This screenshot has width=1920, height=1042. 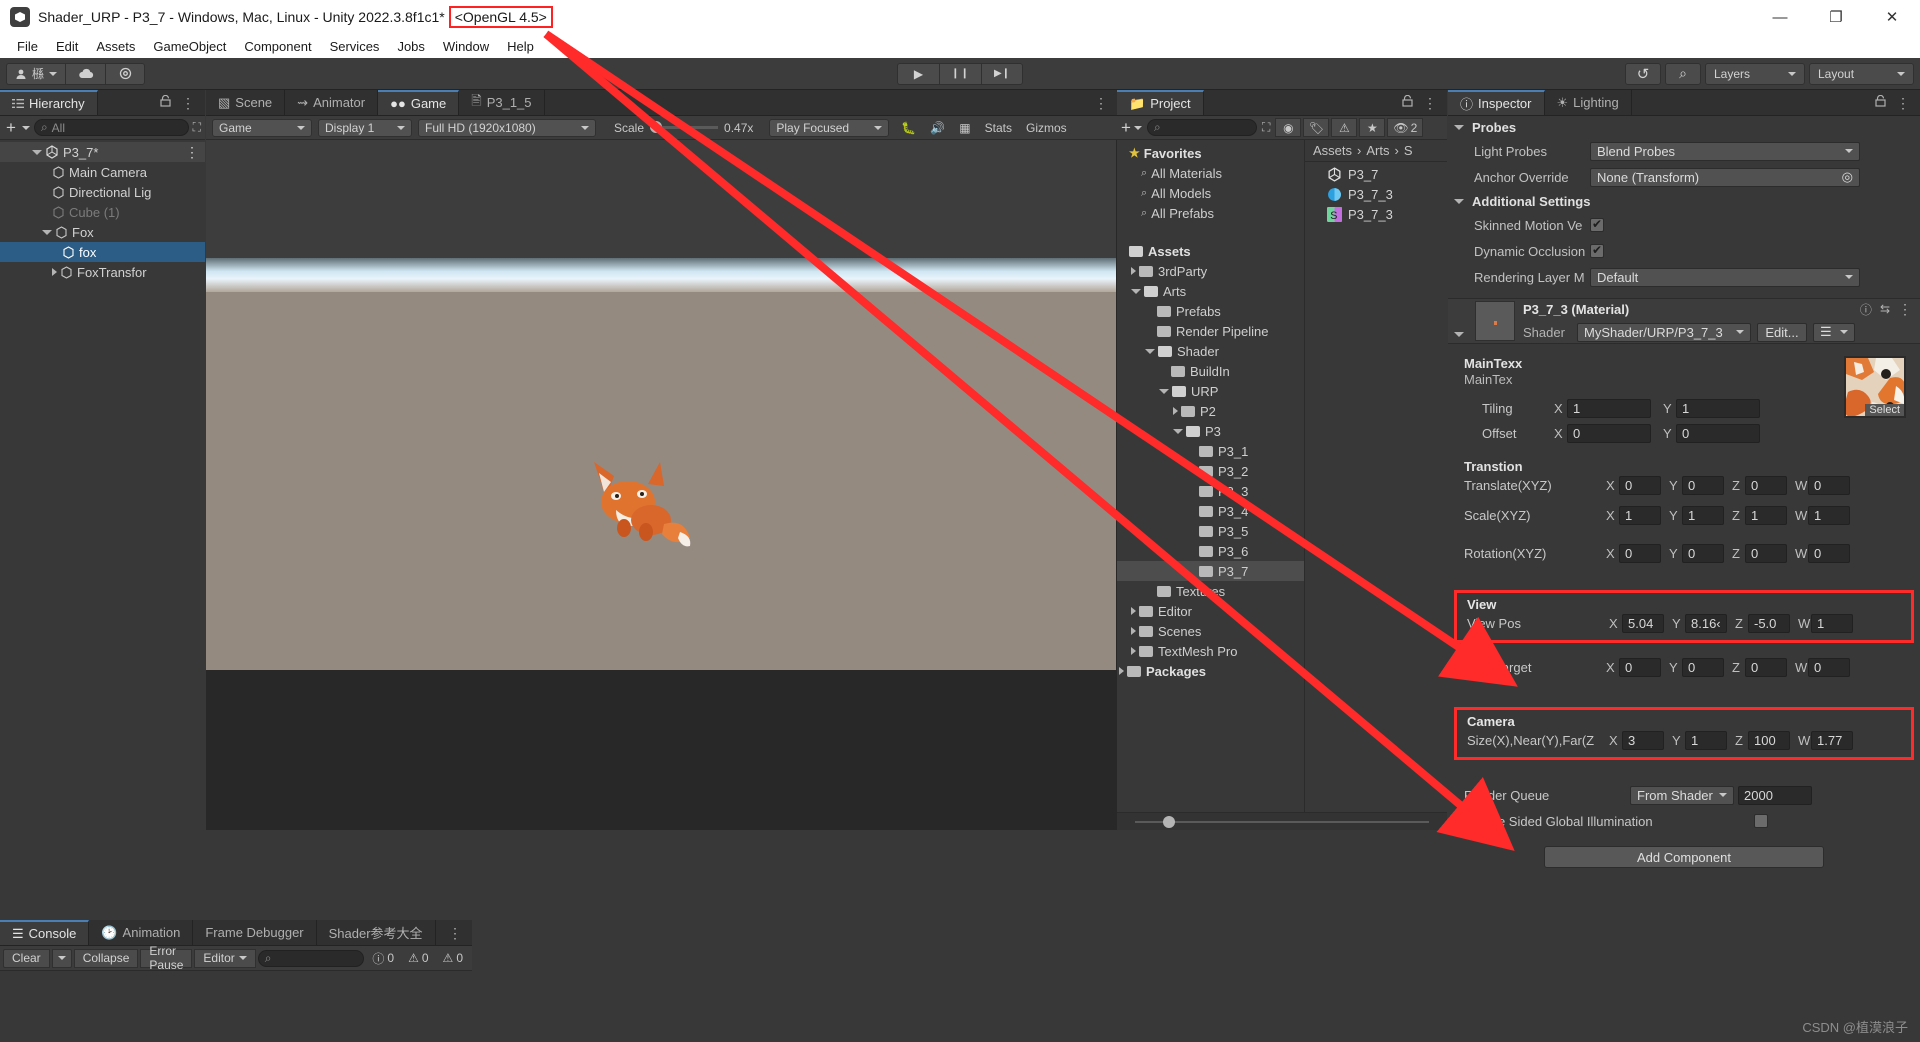 I want to click on display-mode-dropdown: Game, so click(x=262, y=127).